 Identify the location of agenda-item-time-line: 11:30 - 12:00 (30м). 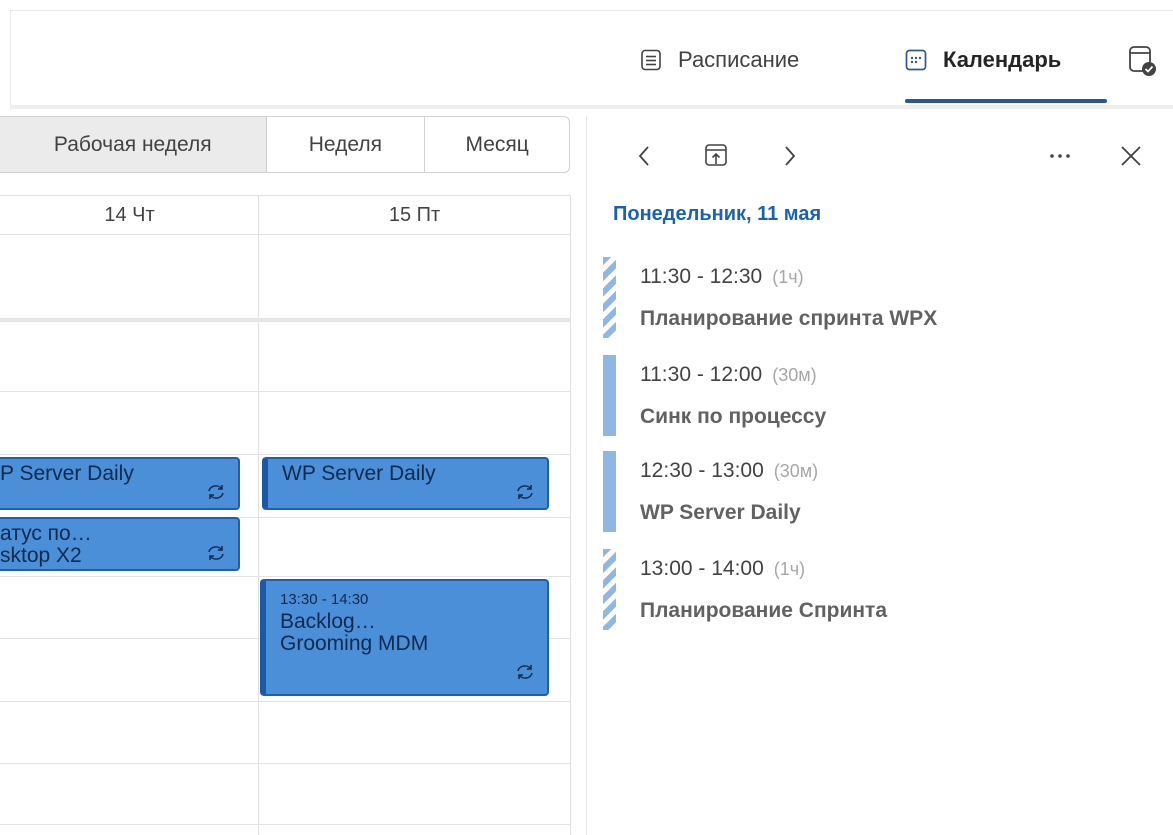
(728, 375).